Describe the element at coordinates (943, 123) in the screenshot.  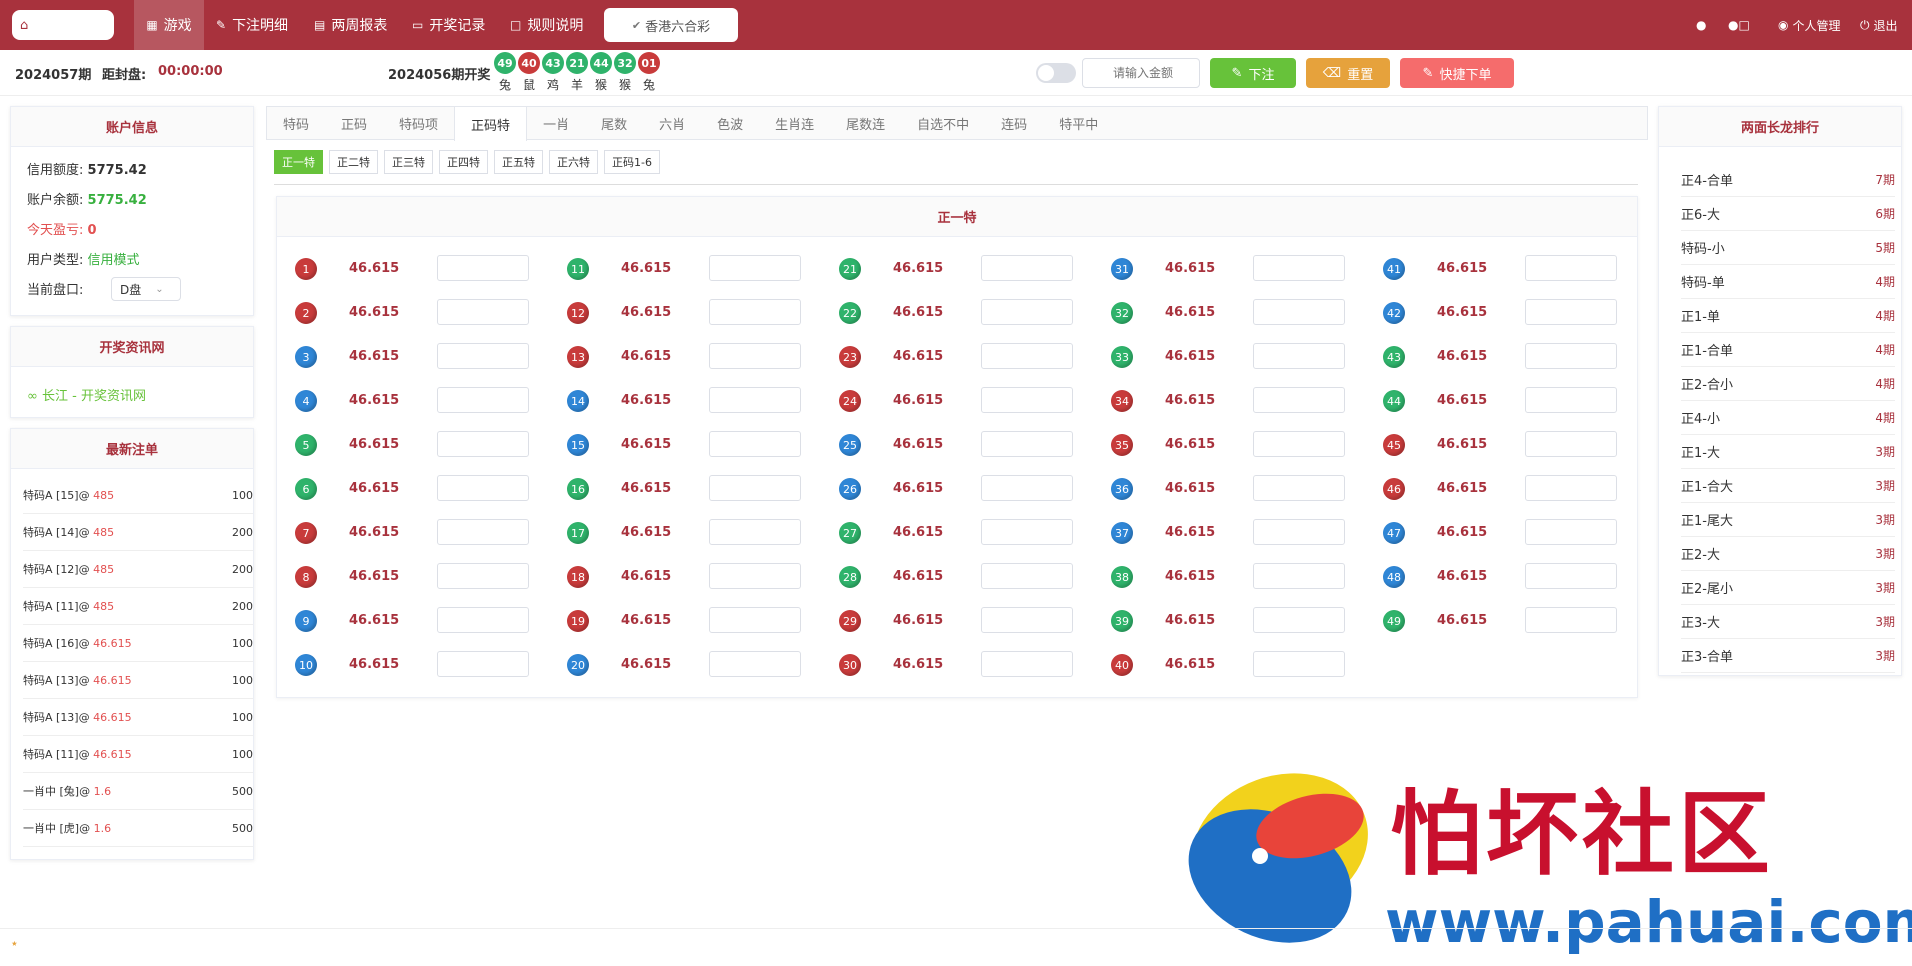
I see `tab-10: 自选不中` at that location.